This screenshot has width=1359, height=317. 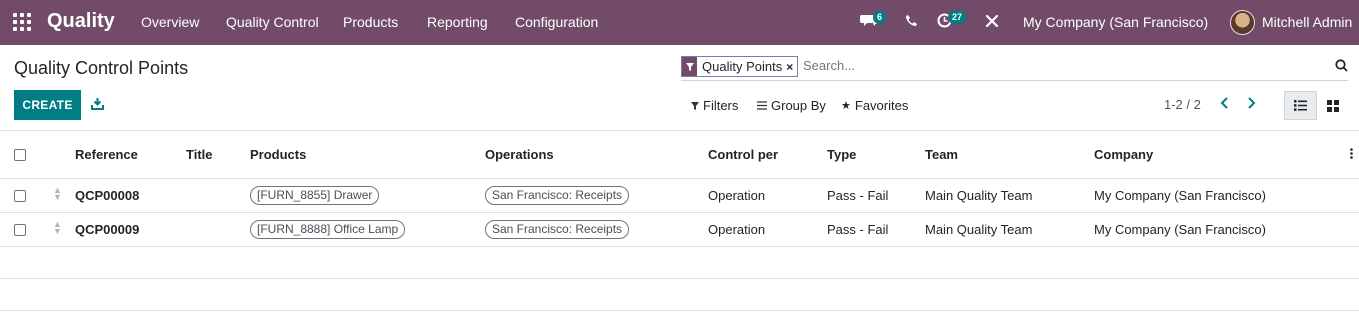 I want to click on cell-reference: QCP00009, so click(x=130, y=229).